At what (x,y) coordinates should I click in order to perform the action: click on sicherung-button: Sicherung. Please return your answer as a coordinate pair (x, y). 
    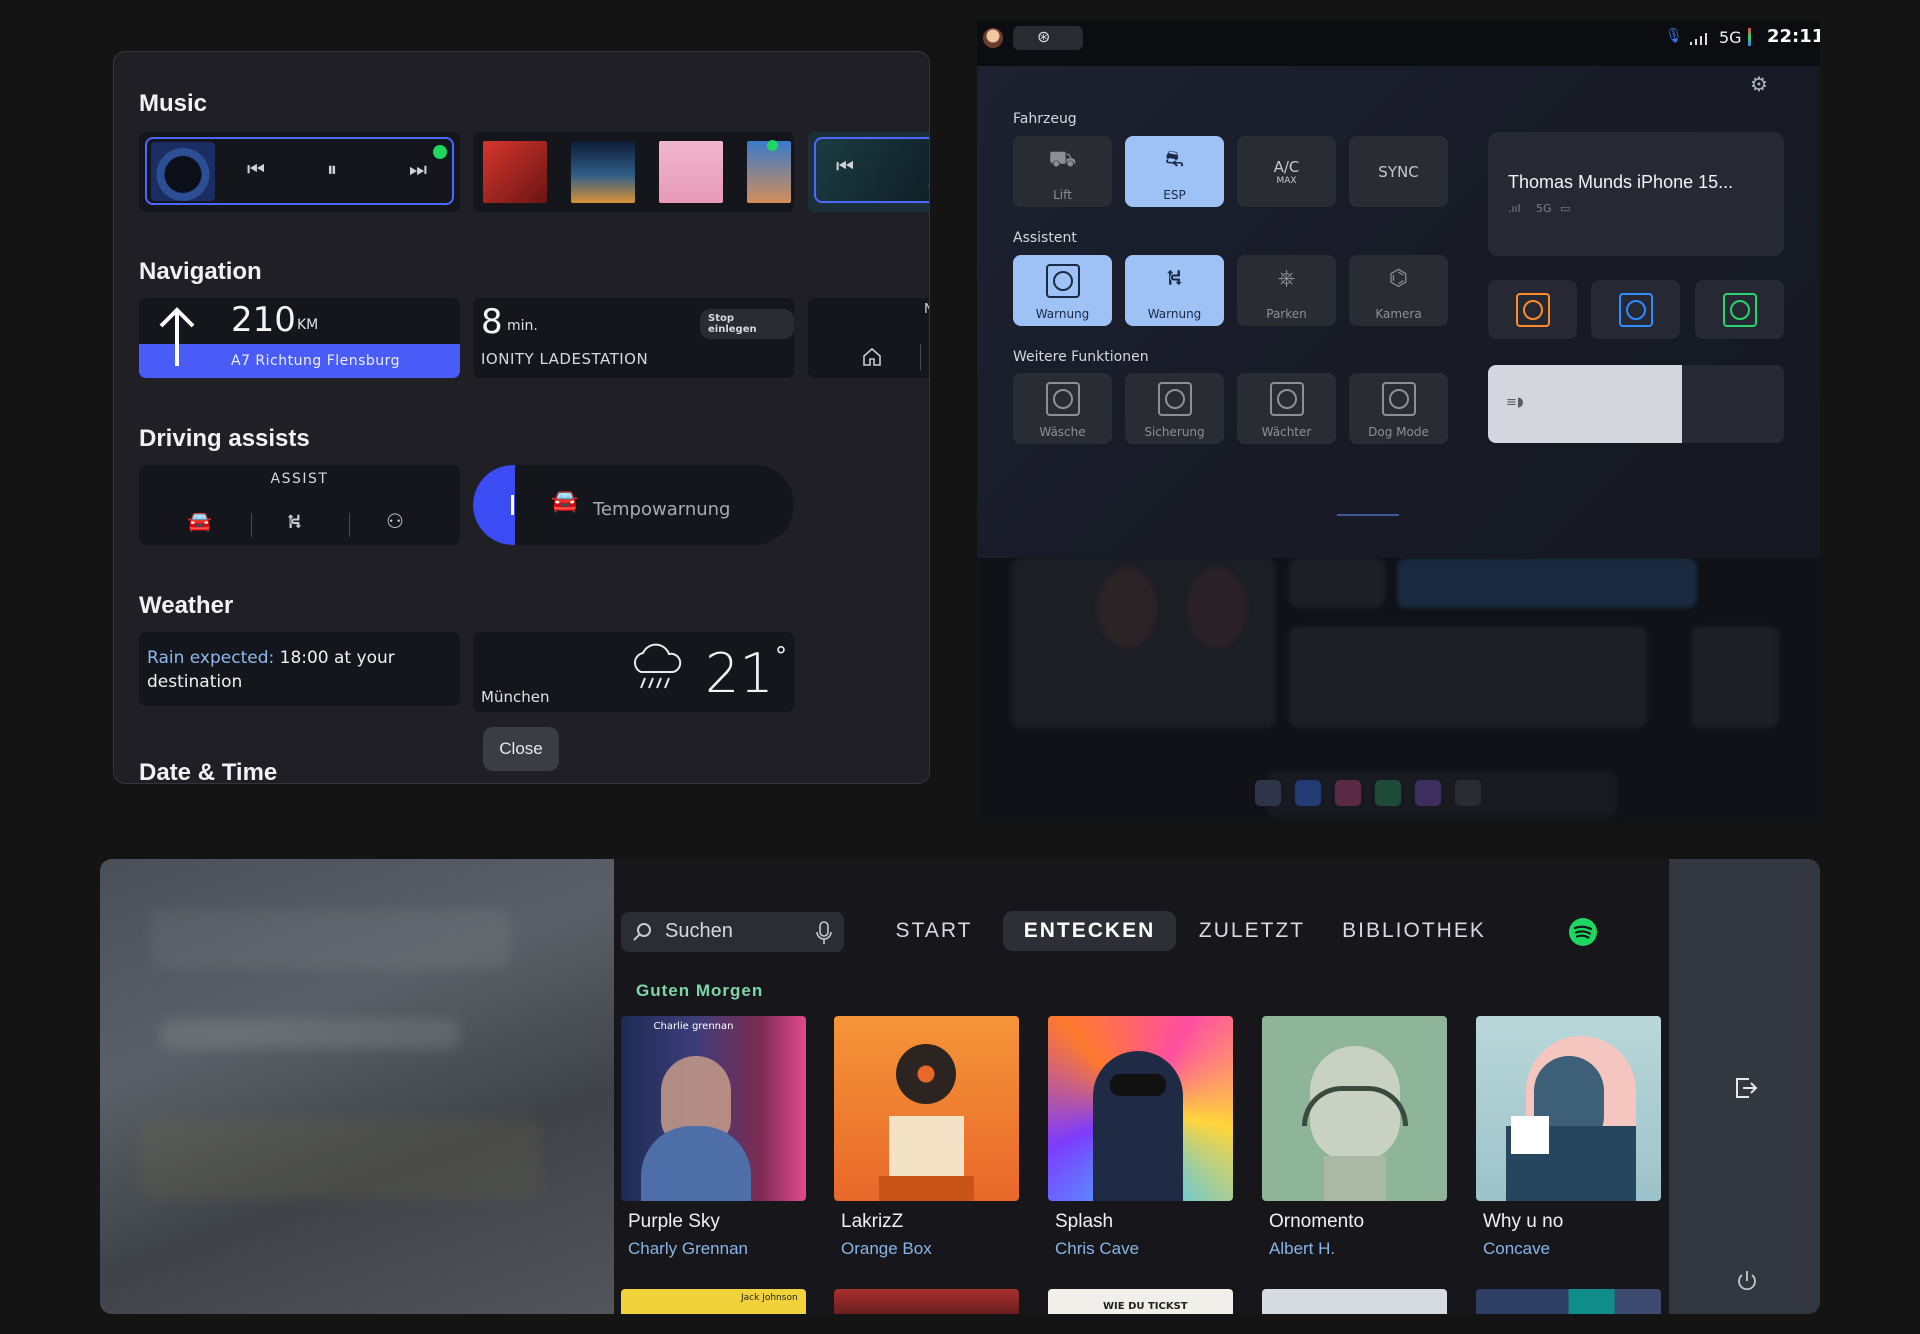
    Looking at the image, I should click on (1174, 408).